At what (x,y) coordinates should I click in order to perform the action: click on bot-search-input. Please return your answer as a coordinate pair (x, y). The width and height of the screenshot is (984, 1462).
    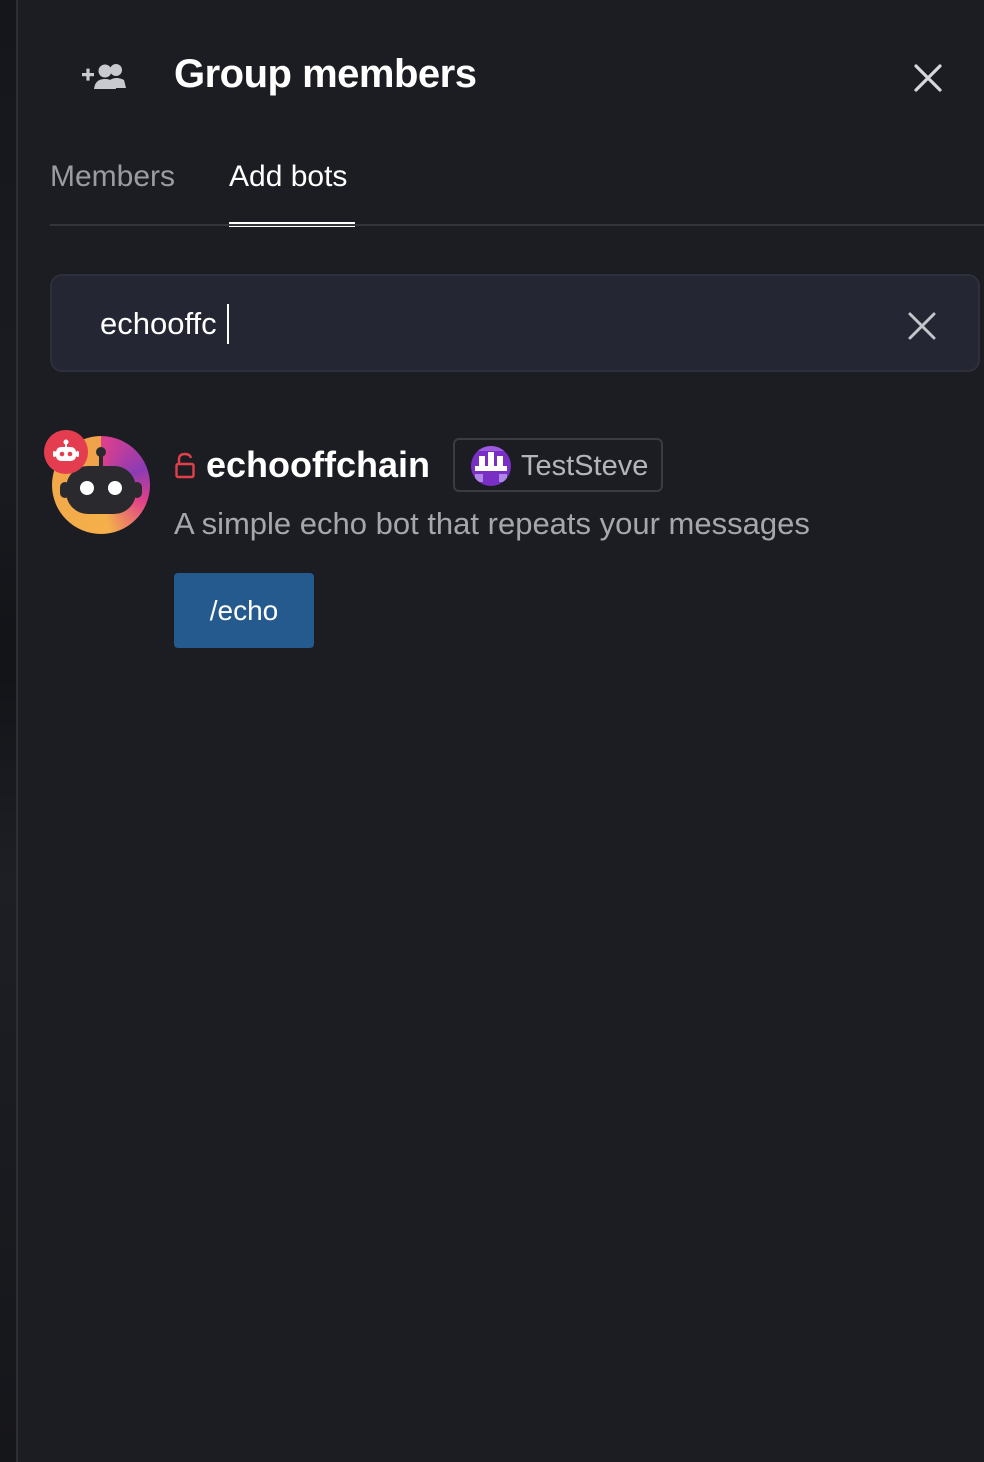
    Looking at the image, I should click on (490, 324).